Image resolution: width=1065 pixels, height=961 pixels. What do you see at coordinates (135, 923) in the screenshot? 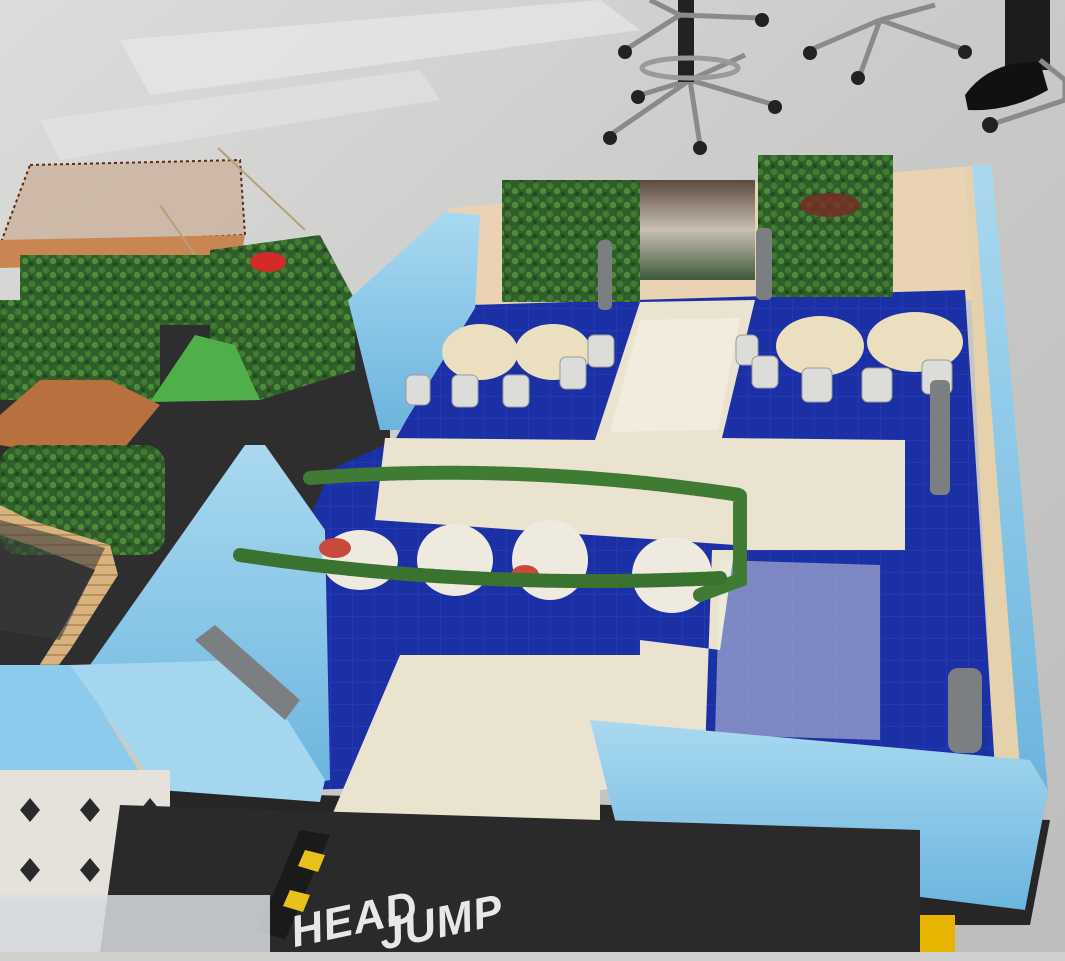
I see `plastic-crate-edge` at bounding box center [135, 923].